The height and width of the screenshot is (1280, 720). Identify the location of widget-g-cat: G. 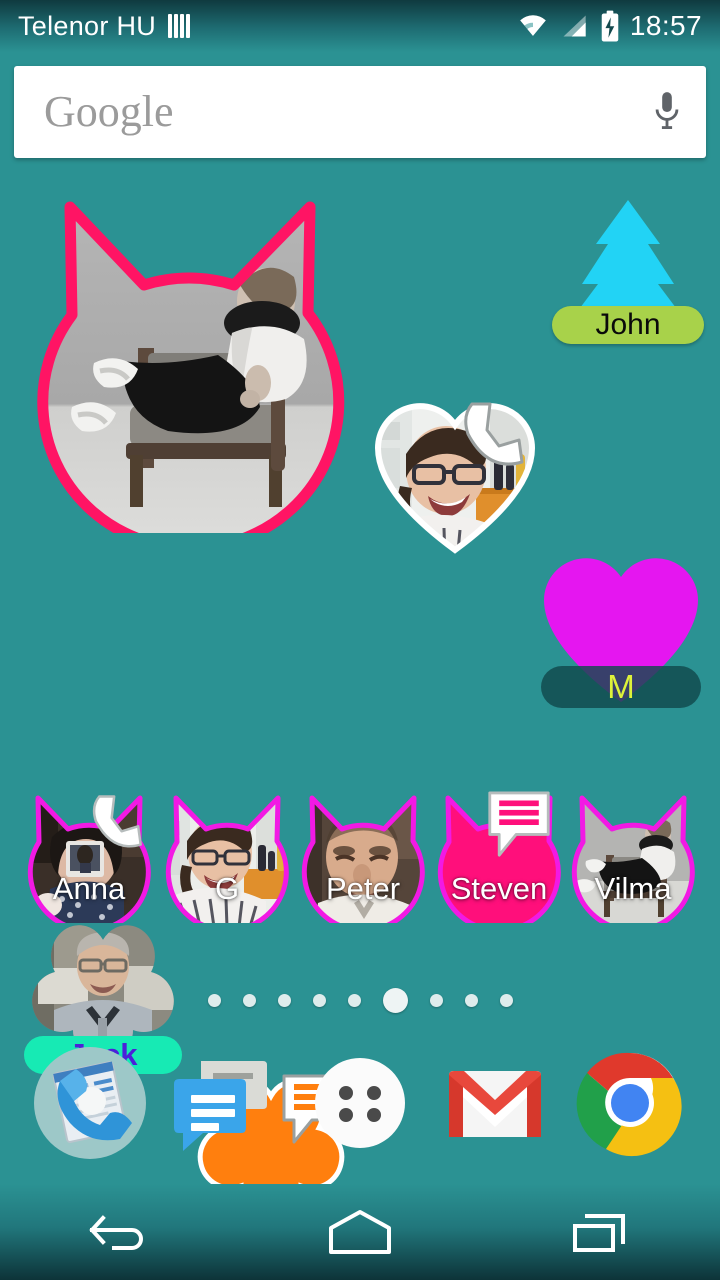
(227, 863).